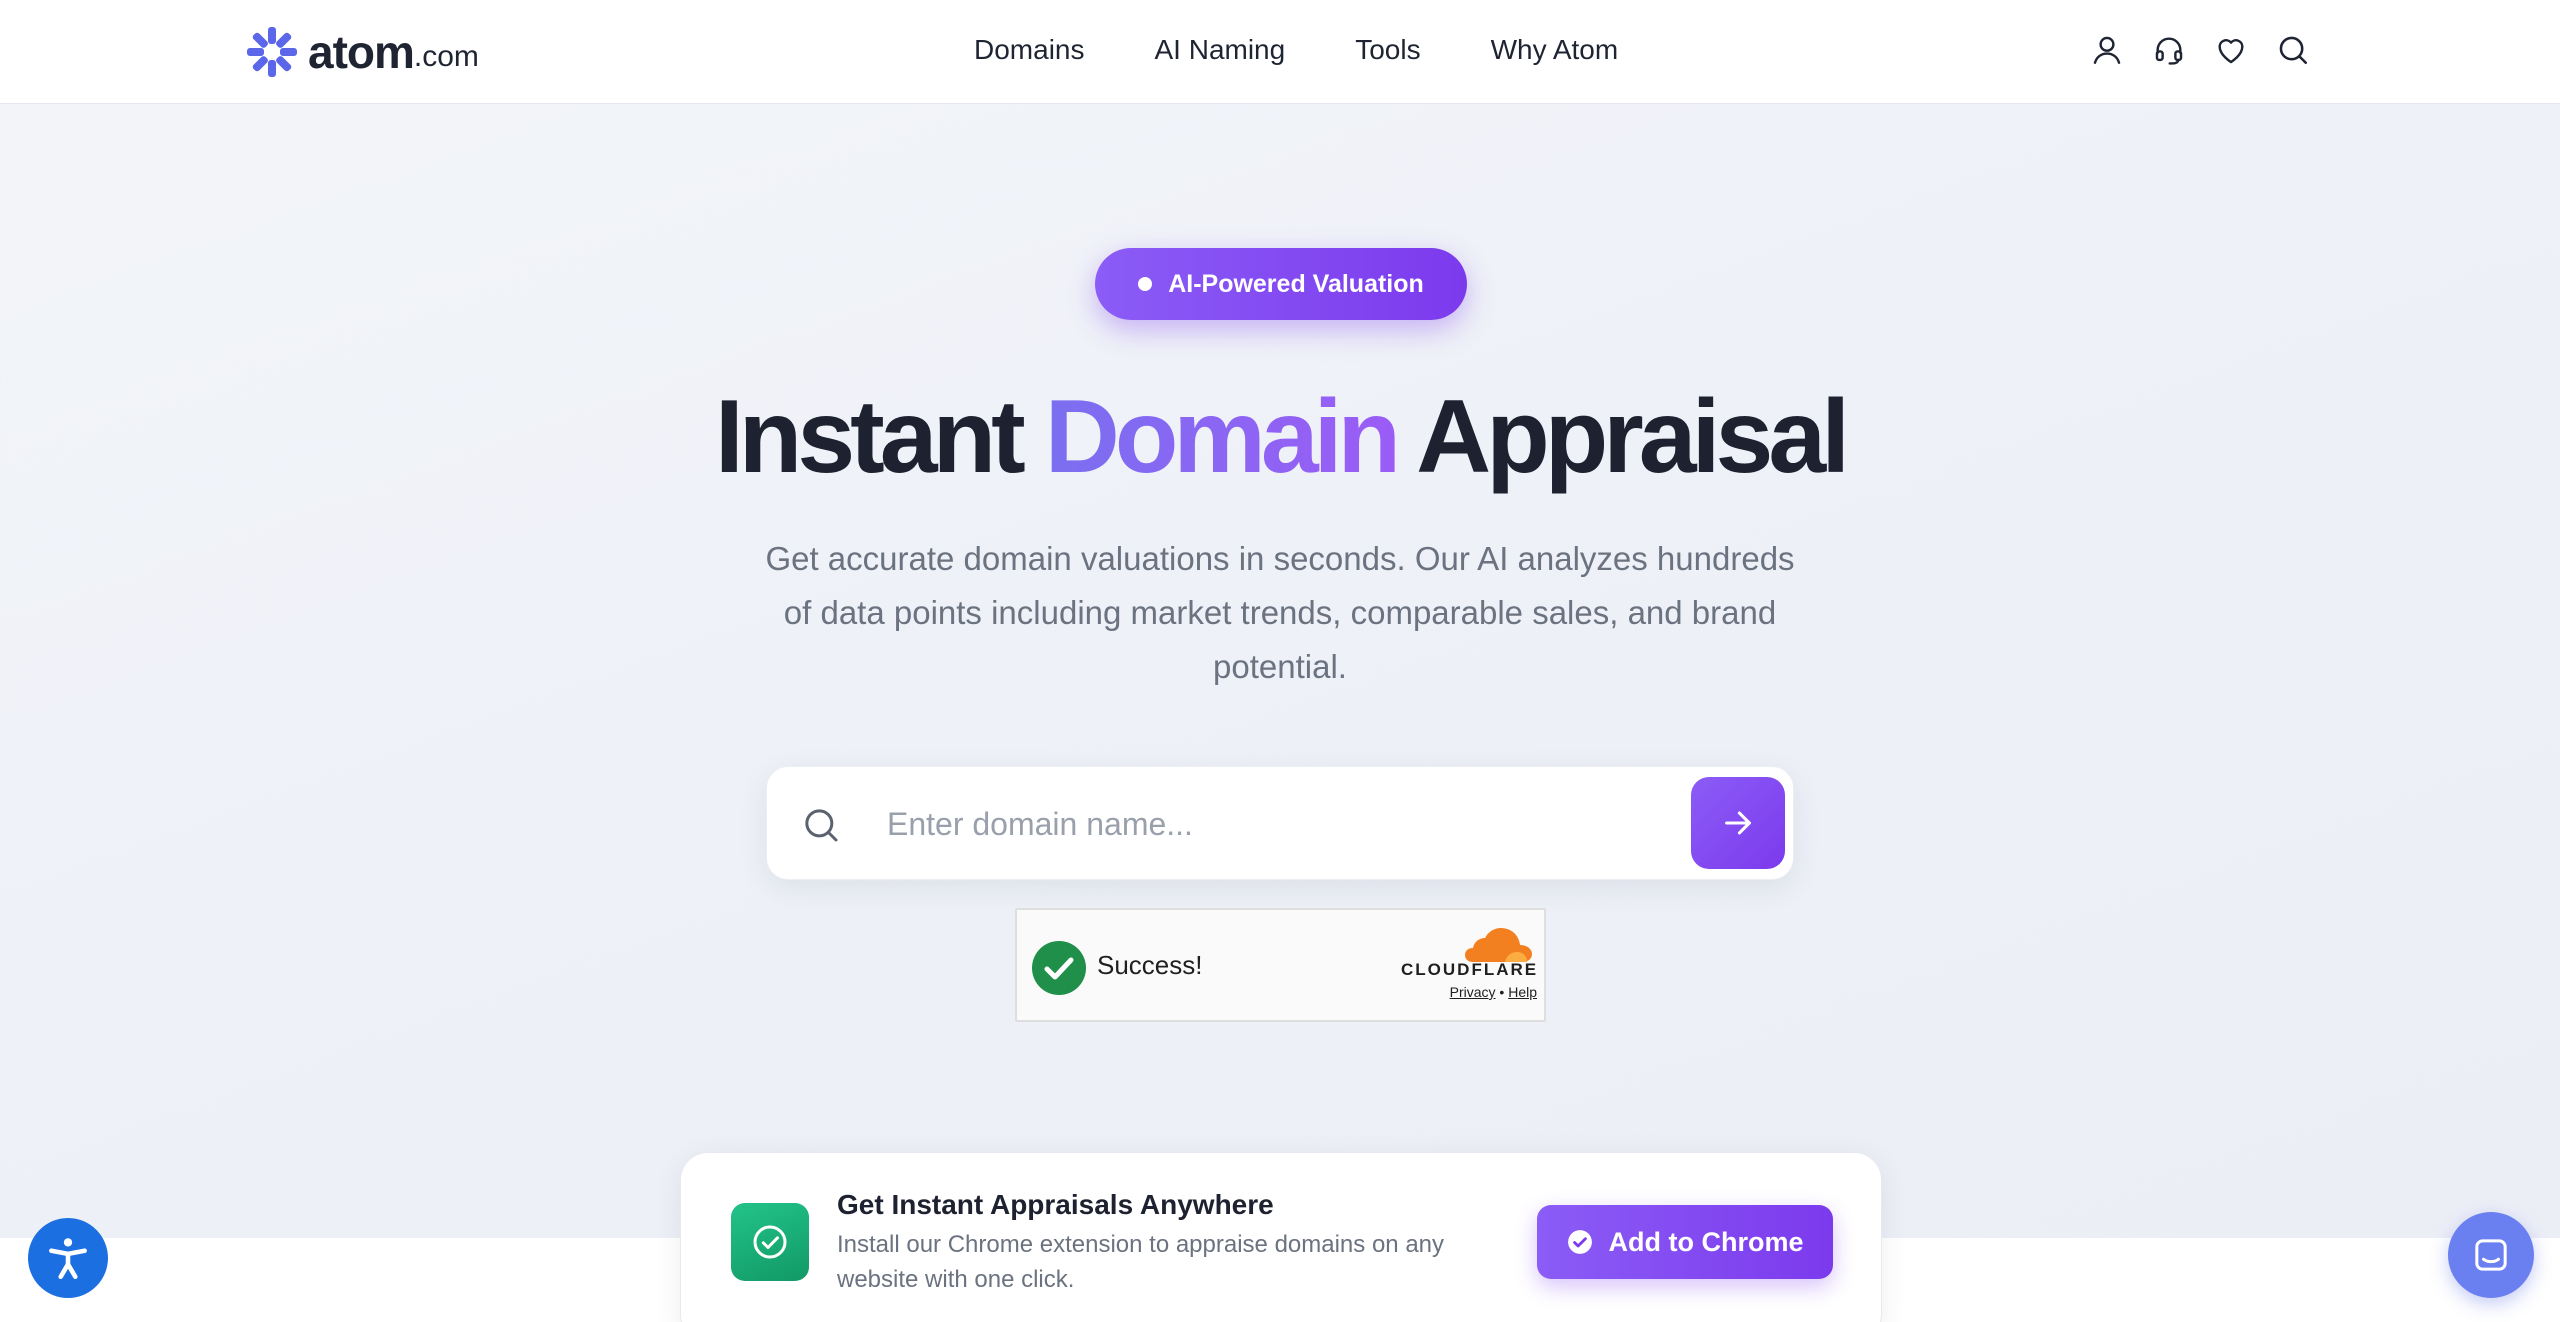  I want to click on chat-icon, so click(2491, 1255).